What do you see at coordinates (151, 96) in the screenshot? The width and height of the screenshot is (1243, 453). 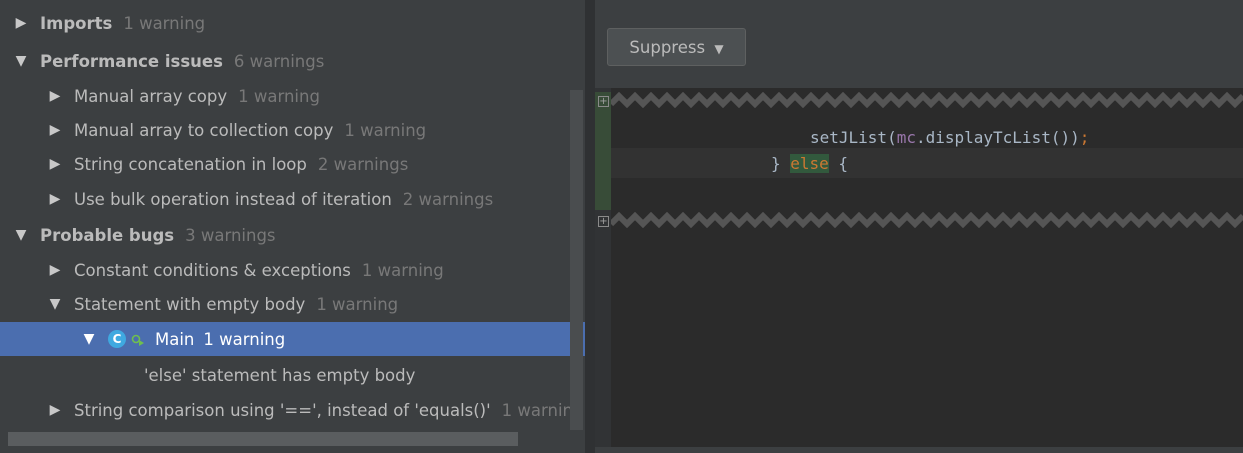 I see `tree-label: Manual array copy` at bounding box center [151, 96].